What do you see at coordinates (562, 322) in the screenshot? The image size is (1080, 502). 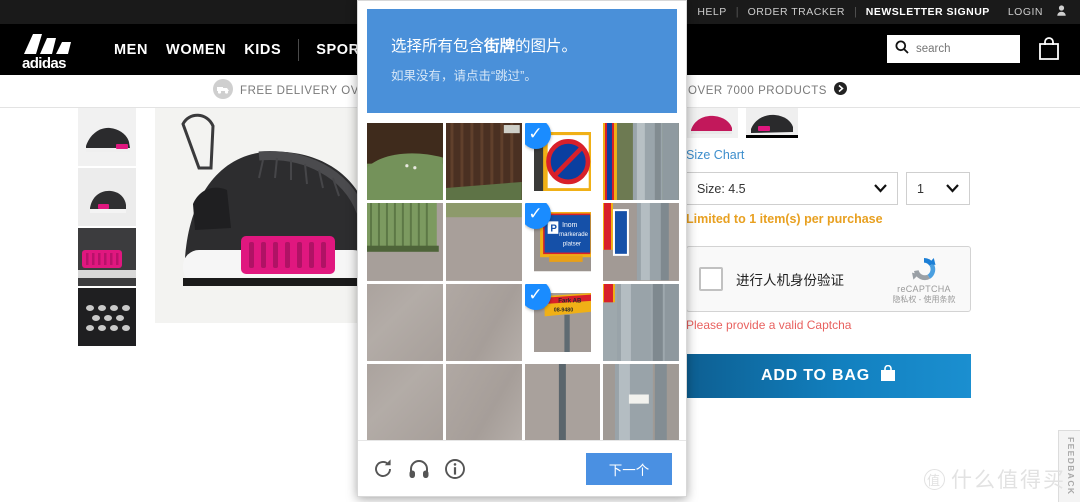 I see `tile-yellow-sign-post: ✓ Fark AB 08-9480` at bounding box center [562, 322].